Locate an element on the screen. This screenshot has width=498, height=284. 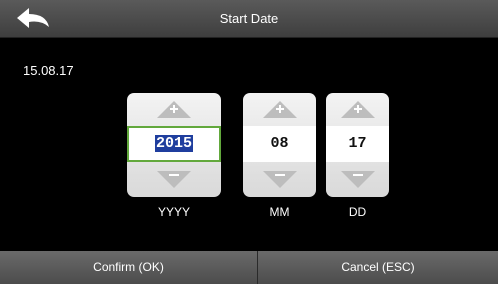
day-field: 17 is located at coordinates (357, 144).